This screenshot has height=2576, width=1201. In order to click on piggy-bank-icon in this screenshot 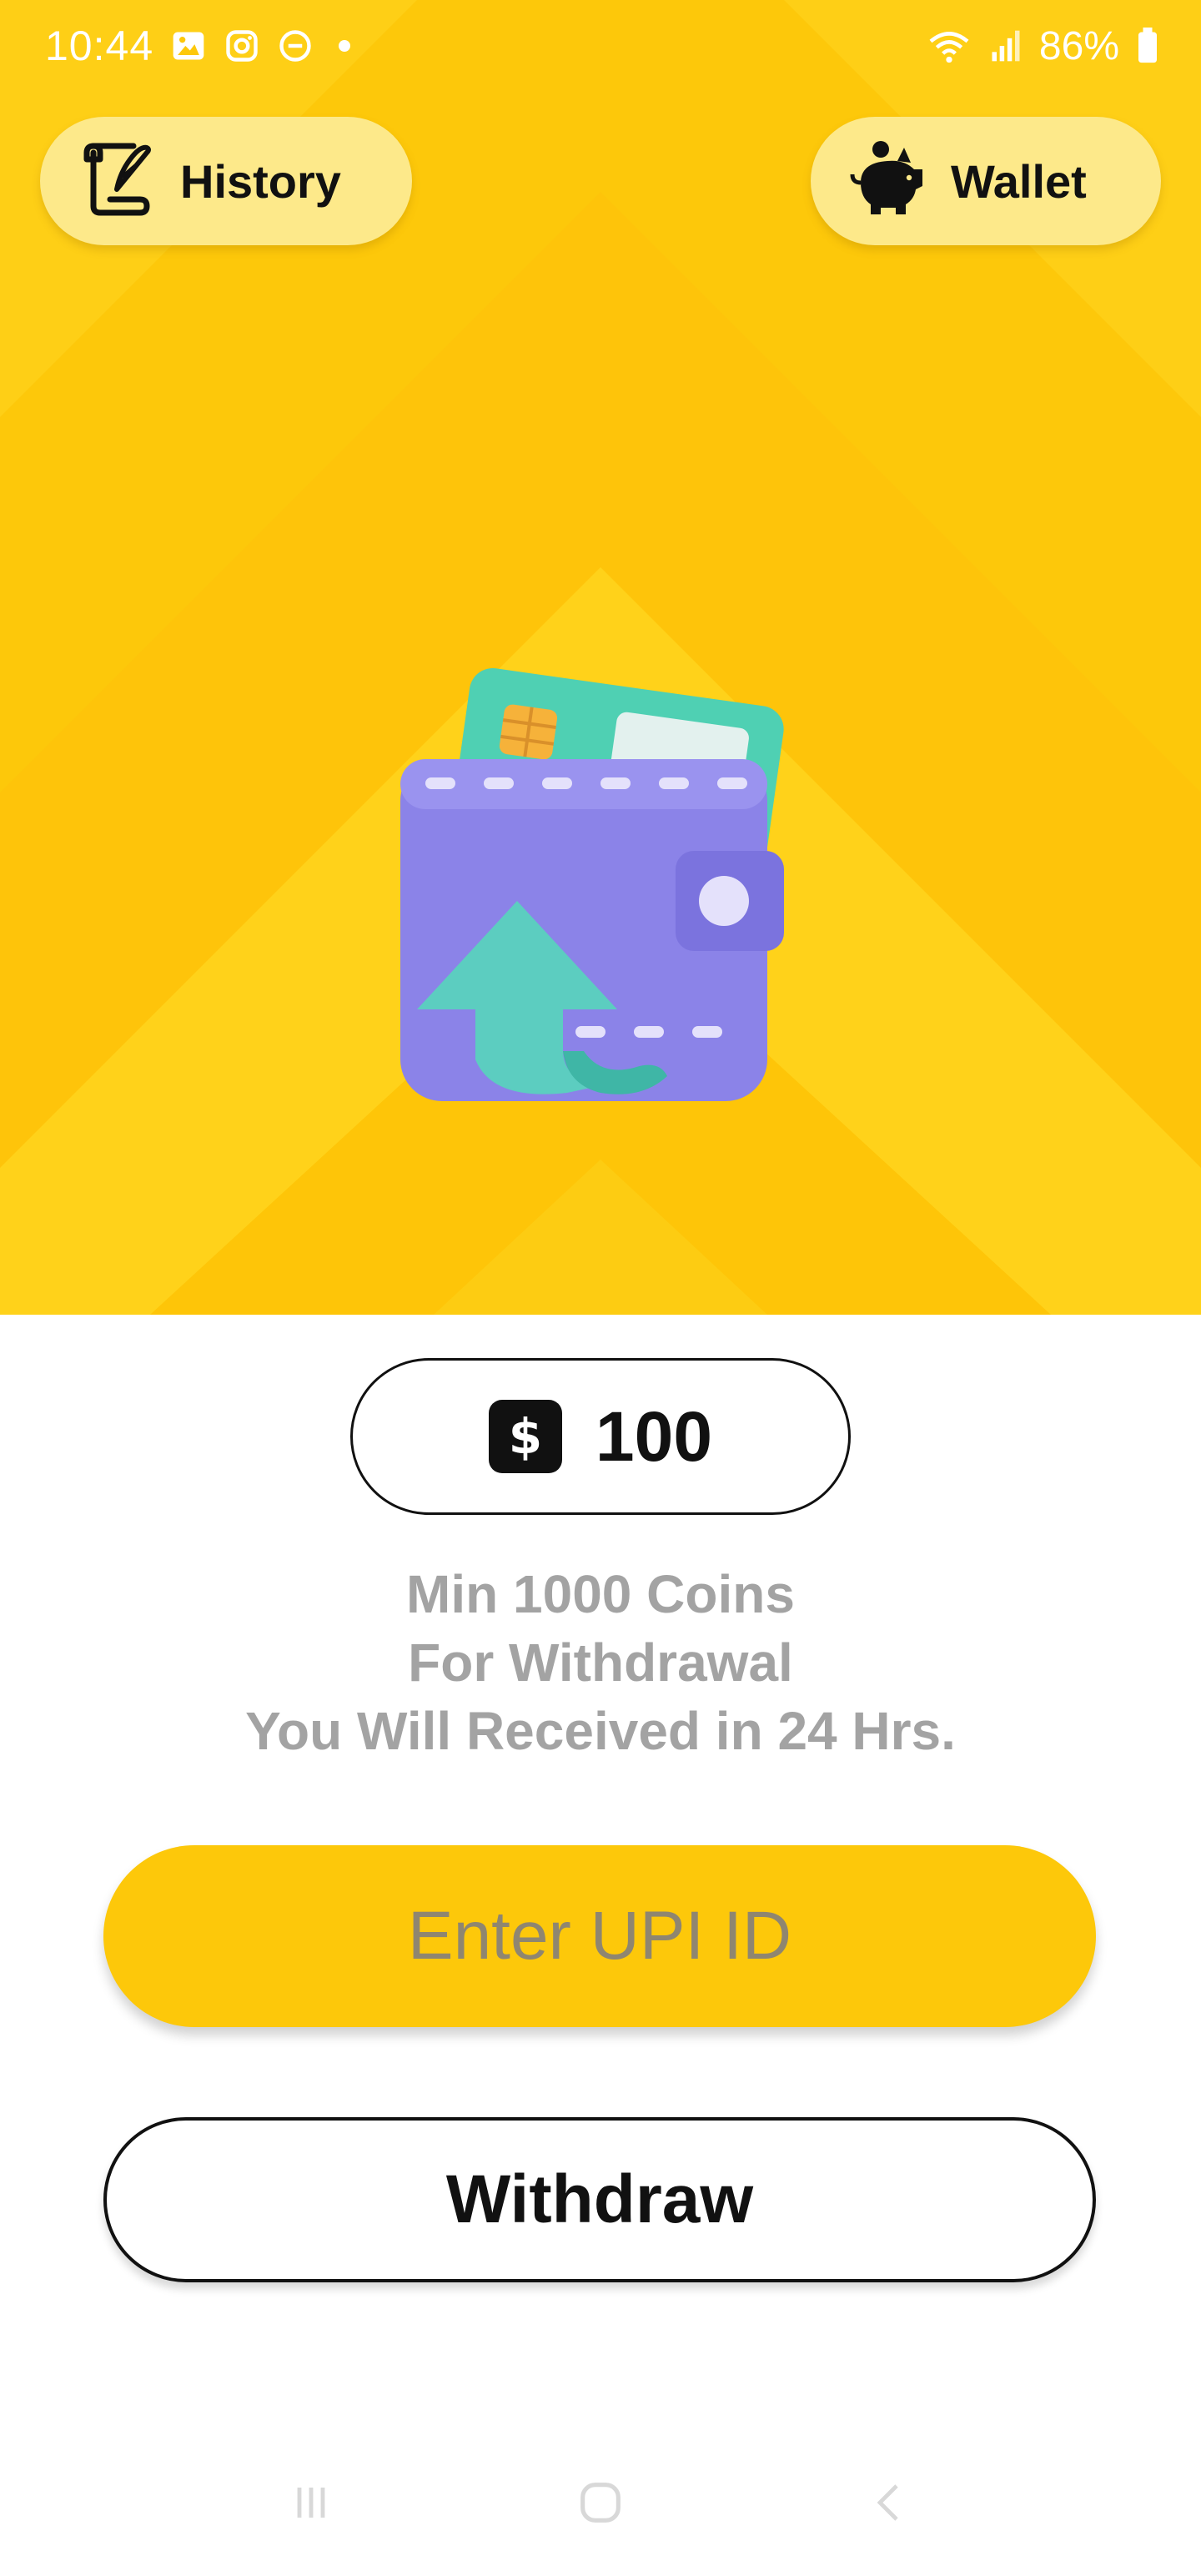, I will do `click(886, 177)`.